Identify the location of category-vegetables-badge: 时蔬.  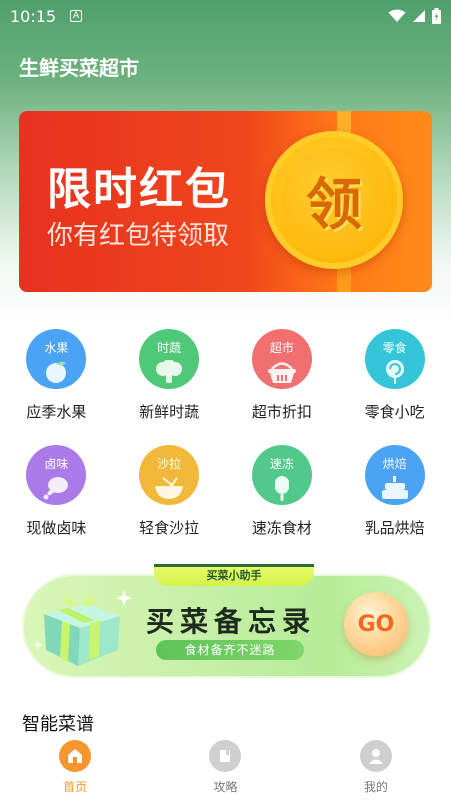
(169, 359).